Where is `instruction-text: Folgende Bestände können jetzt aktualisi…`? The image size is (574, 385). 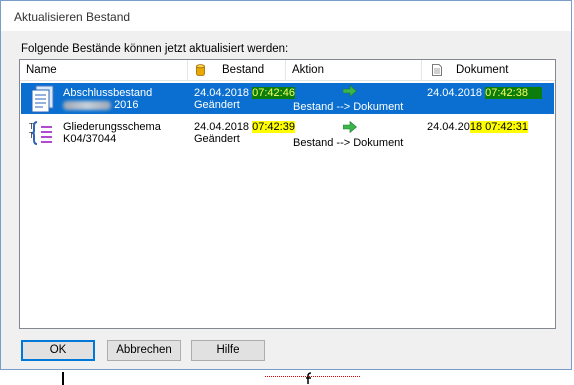 instruction-text: Folgende Bestände können jetzt aktualisi… is located at coordinates (155, 49).